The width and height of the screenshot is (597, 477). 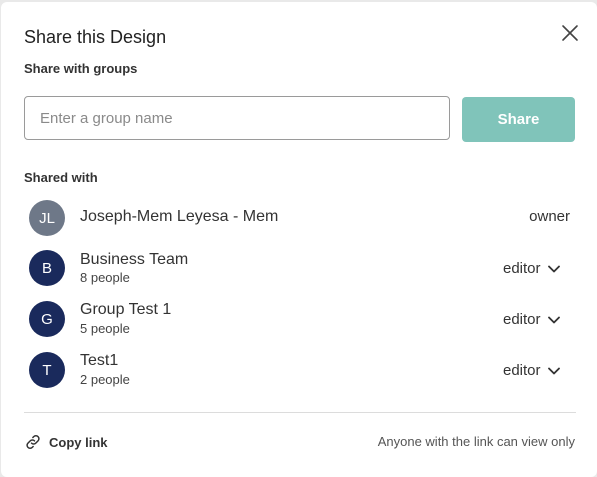 I want to click on member-count: 2 people, so click(x=105, y=379).